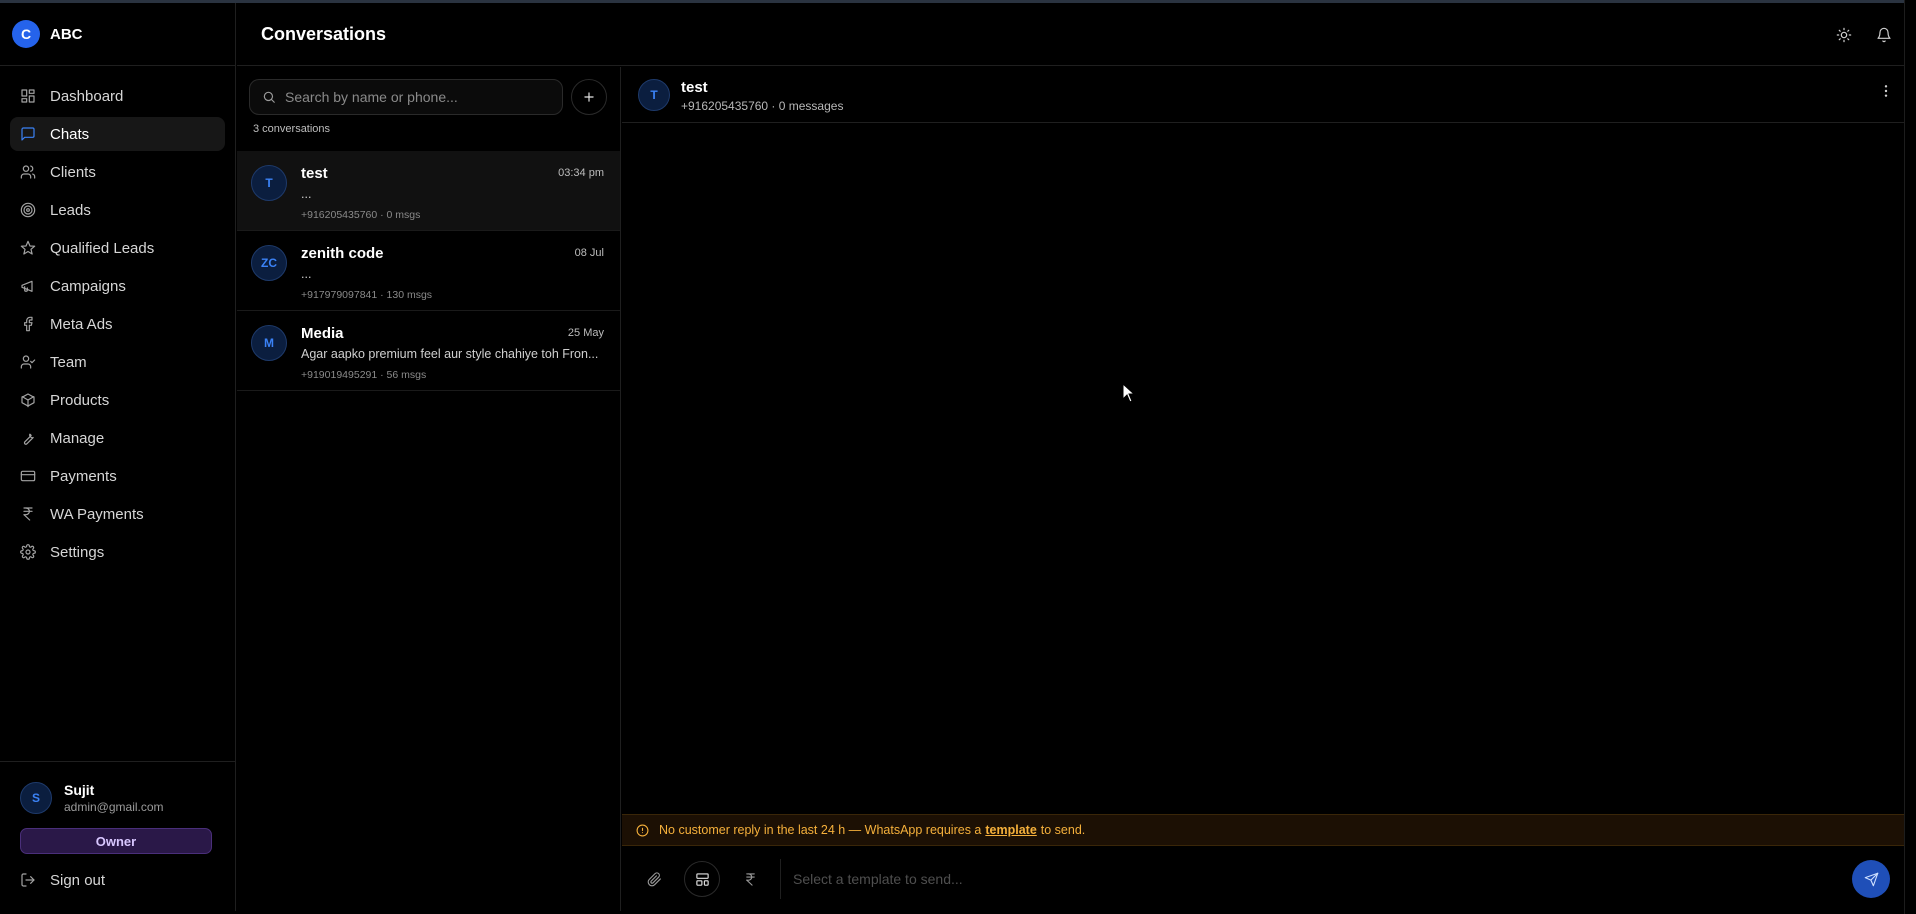 The image size is (1916, 914). I want to click on chat-header: T test +916205435760 · 0 messages, so click(1263, 95).